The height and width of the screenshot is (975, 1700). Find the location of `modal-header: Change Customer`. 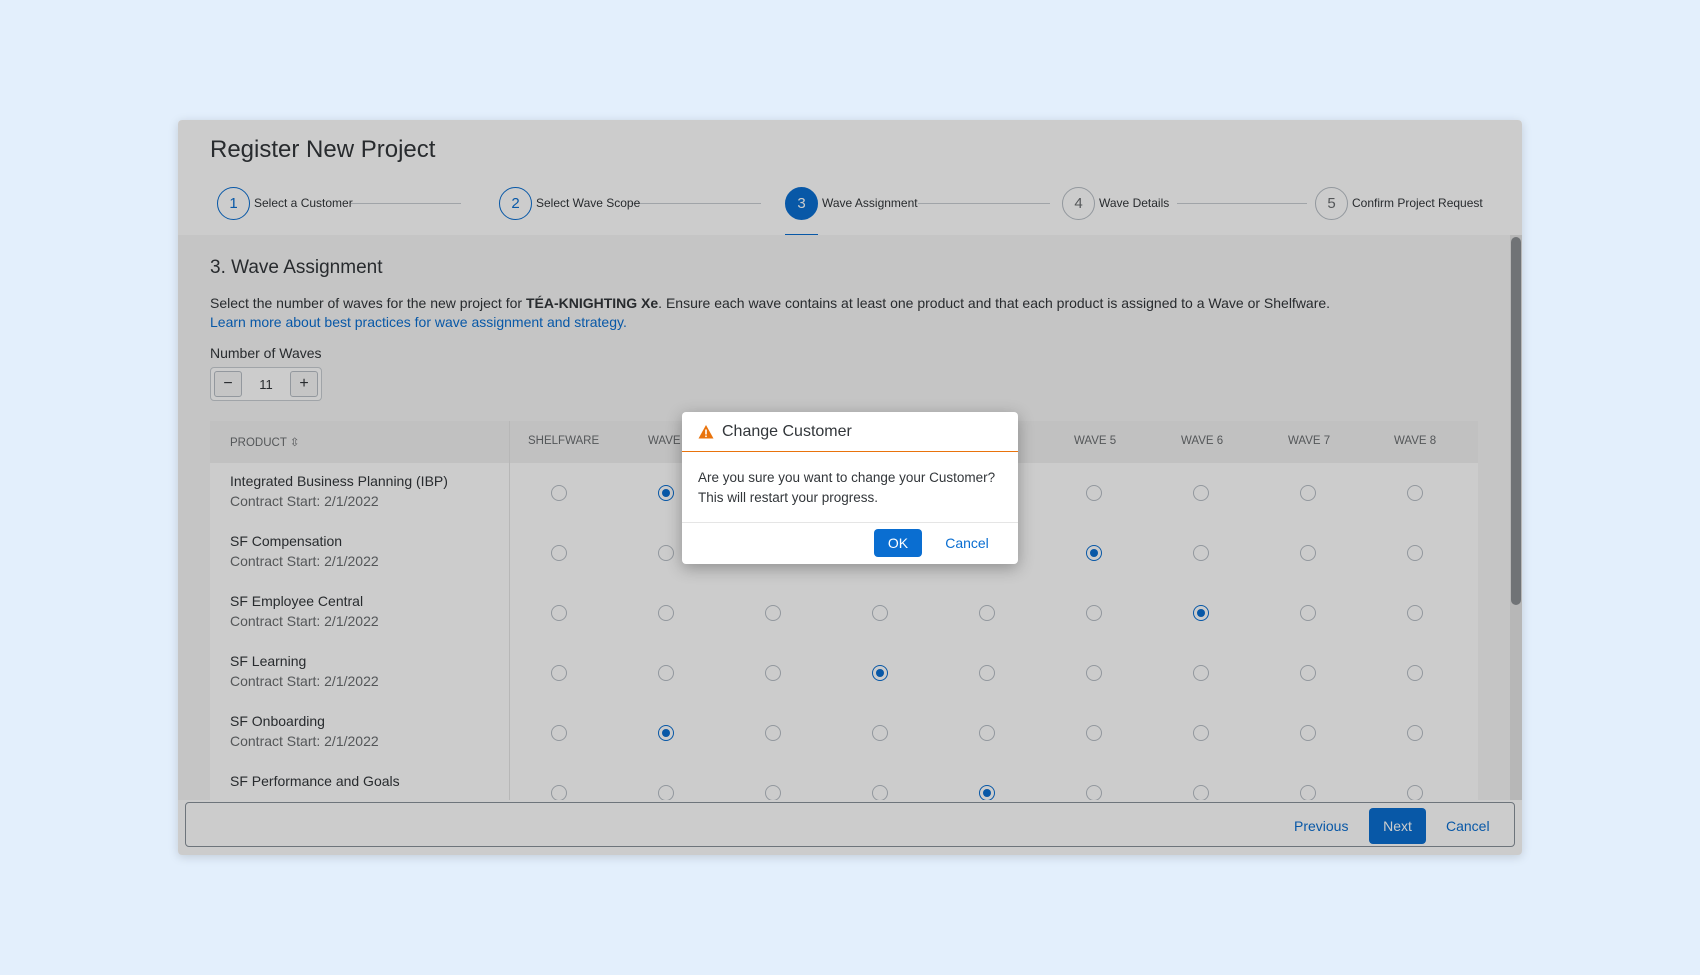

modal-header: Change Customer is located at coordinates (850, 432).